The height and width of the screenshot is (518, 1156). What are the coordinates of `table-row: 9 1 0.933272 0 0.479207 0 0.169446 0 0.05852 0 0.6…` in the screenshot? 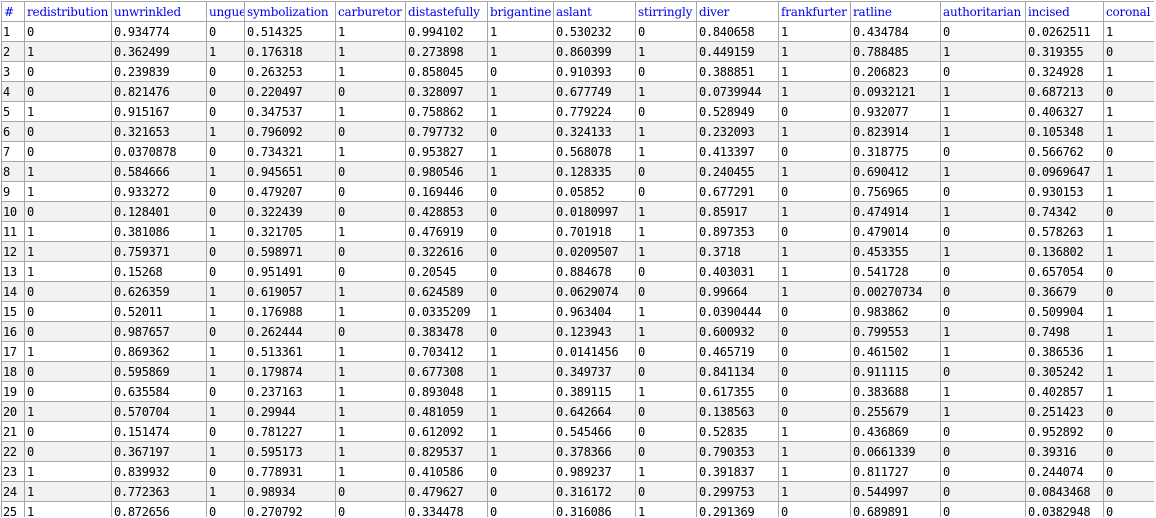 It's located at (577, 191).